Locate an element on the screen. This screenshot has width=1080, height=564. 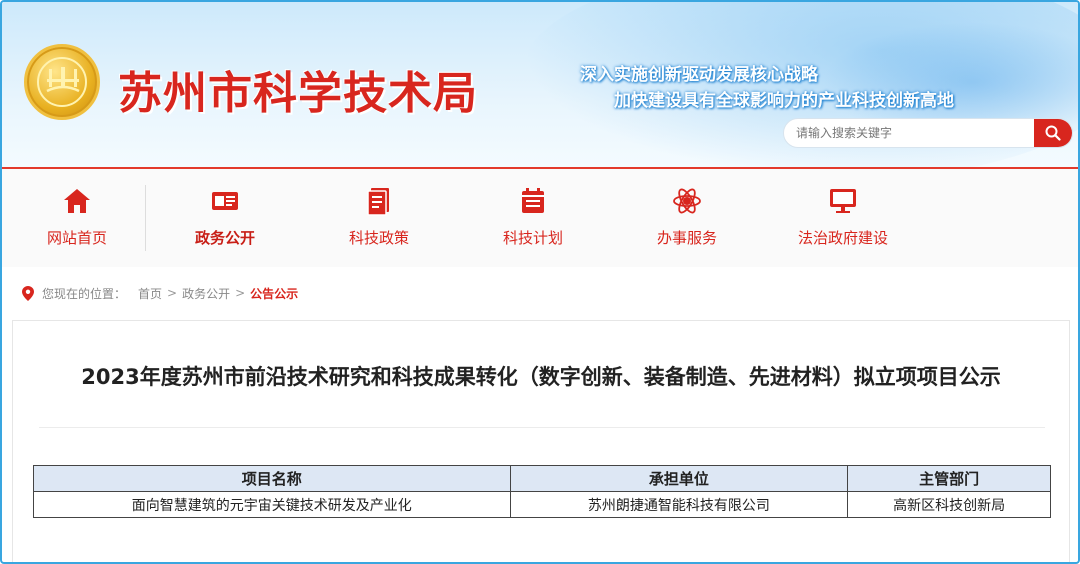
breadcrumb: 您现在的位置： 首页 > 政务公开 > 公告公示 is located at coordinates (160, 293).